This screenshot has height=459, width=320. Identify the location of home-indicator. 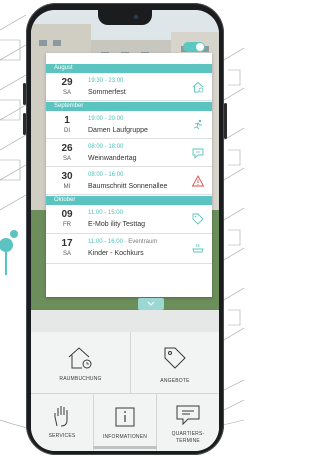
(125, 447).